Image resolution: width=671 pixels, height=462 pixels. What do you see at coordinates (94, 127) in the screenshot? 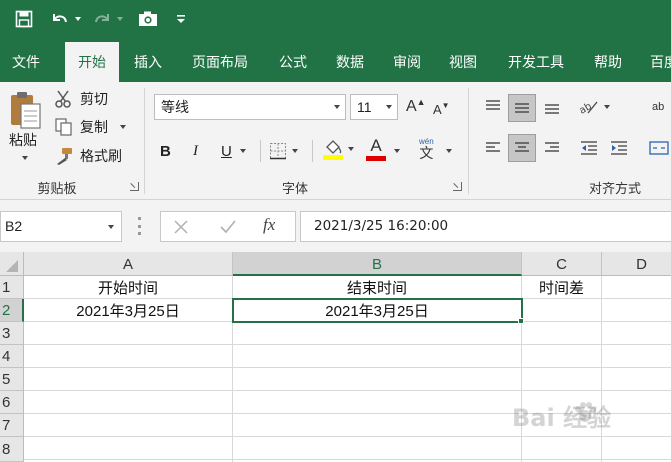
I see `copy-label: 复制` at bounding box center [94, 127].